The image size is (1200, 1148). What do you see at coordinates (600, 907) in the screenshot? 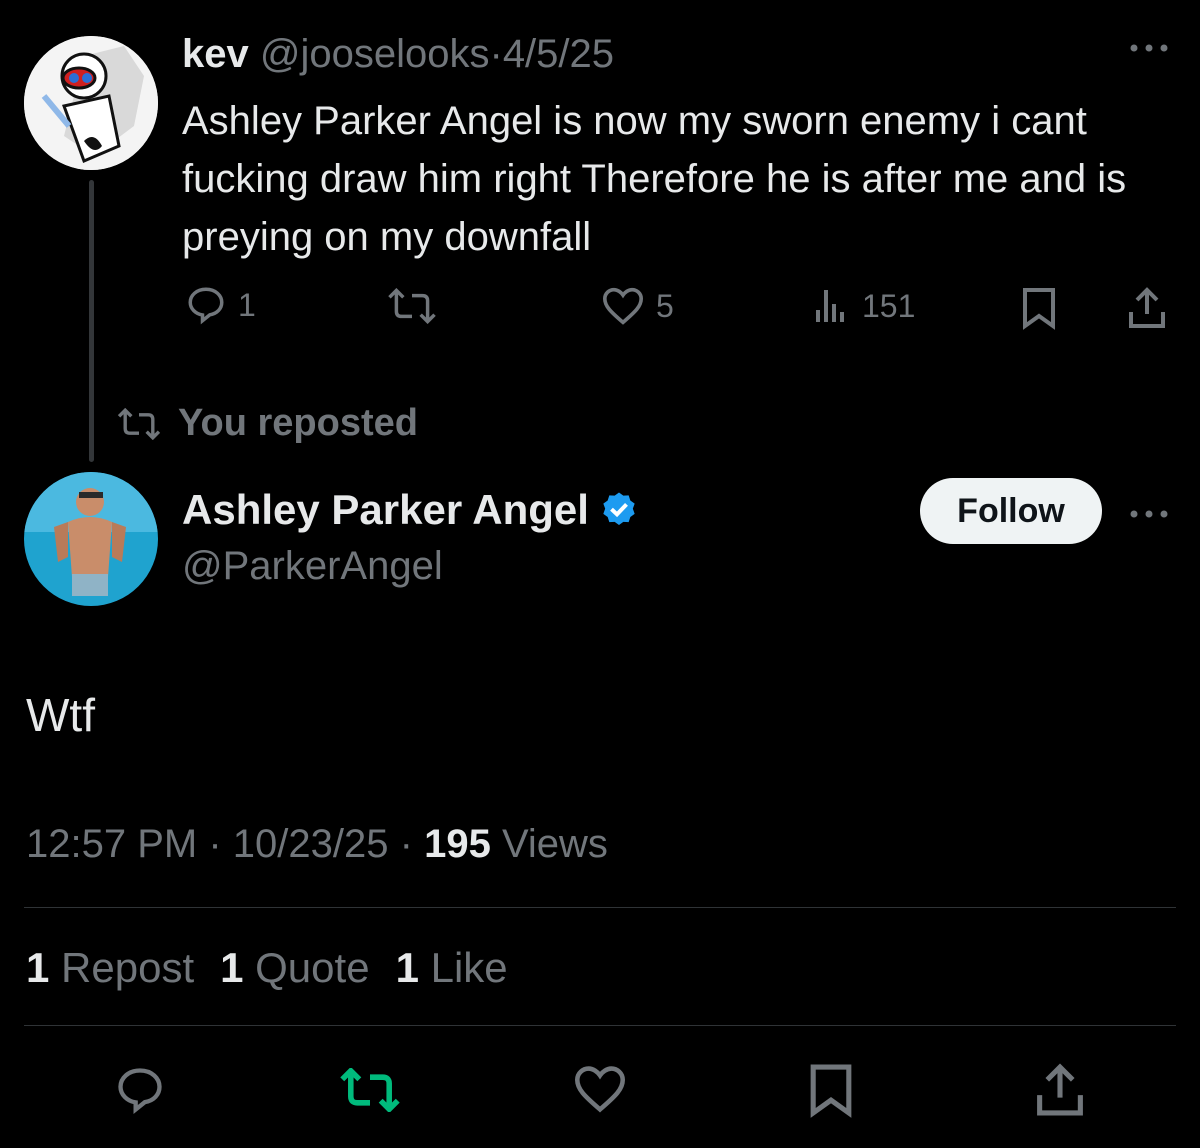
I see `divider-top` at bounding box center [600, 907].